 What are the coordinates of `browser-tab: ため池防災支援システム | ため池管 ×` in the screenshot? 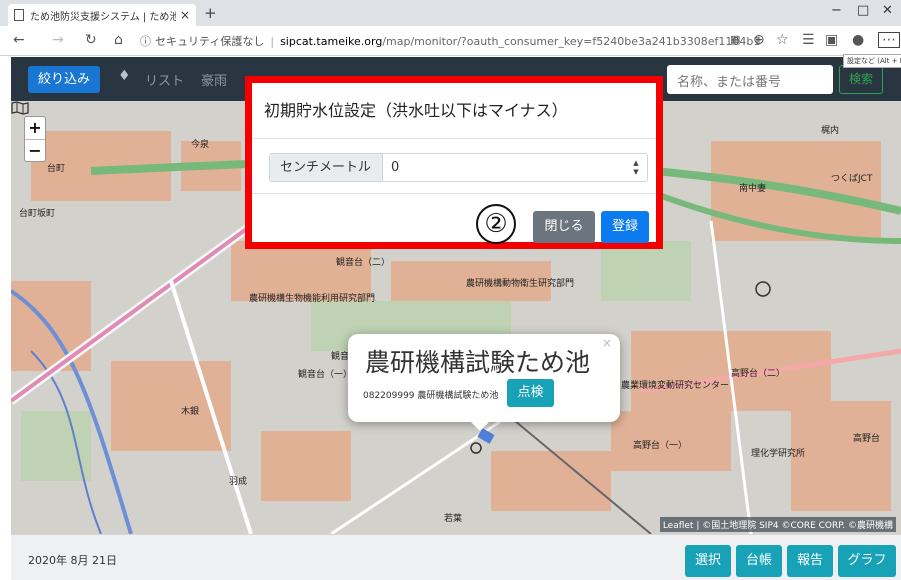 It's located at (102, 15).